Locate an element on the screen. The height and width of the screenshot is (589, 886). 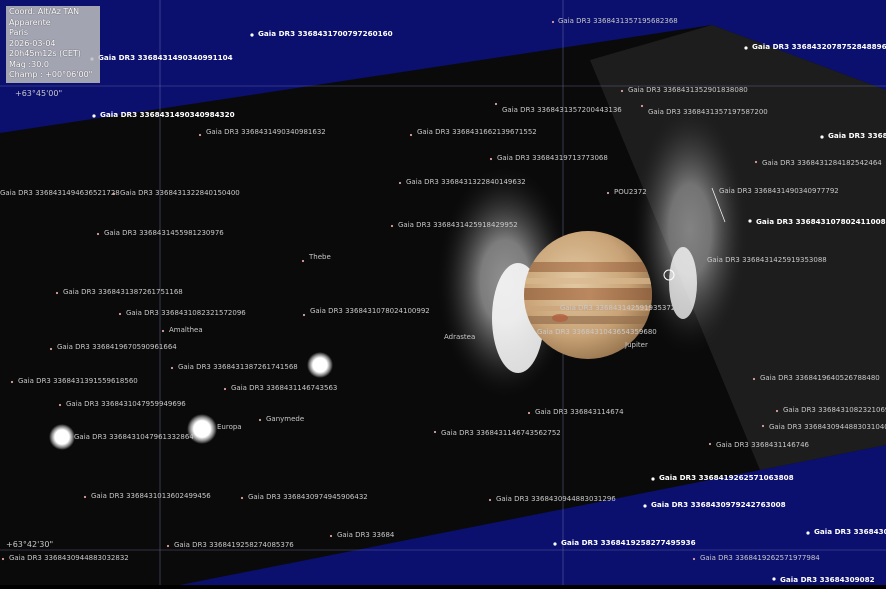
star-label: Ganymede is located at coordinates (285, 419).